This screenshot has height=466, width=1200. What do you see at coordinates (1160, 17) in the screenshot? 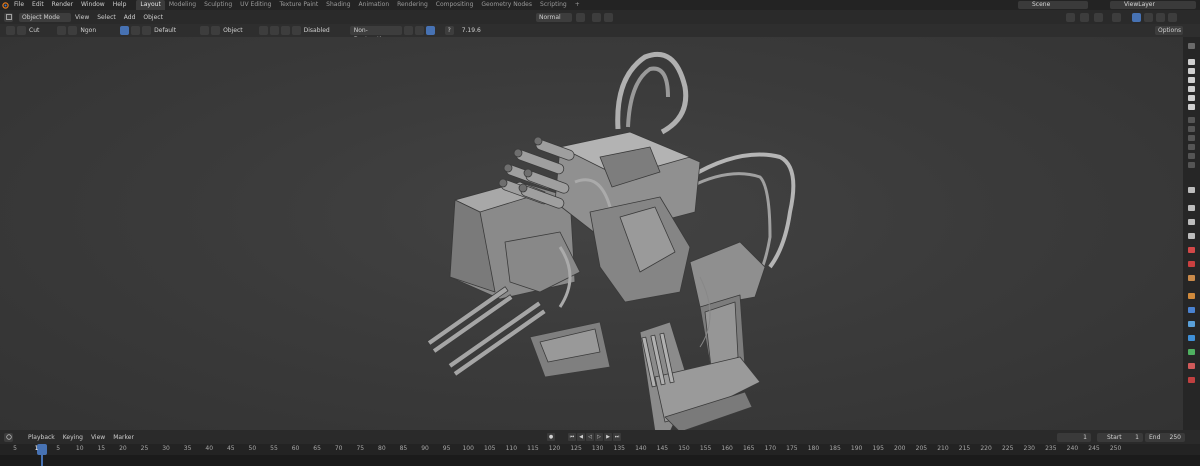
I see `shading-rendered-icon` at bounding box center [1160, 17].